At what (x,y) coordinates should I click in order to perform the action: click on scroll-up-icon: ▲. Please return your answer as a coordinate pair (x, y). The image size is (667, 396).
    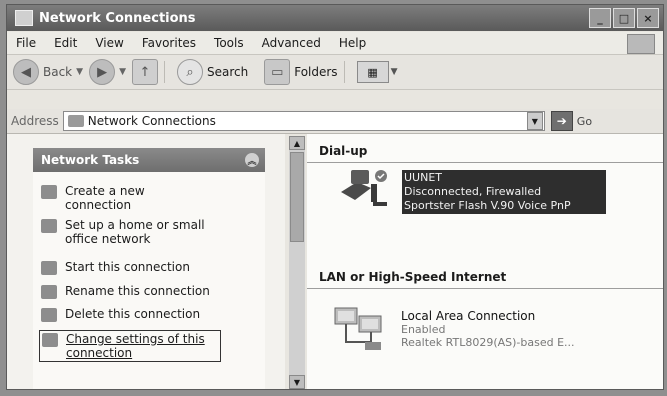
    Looking at the image, I should click on (297, 143).